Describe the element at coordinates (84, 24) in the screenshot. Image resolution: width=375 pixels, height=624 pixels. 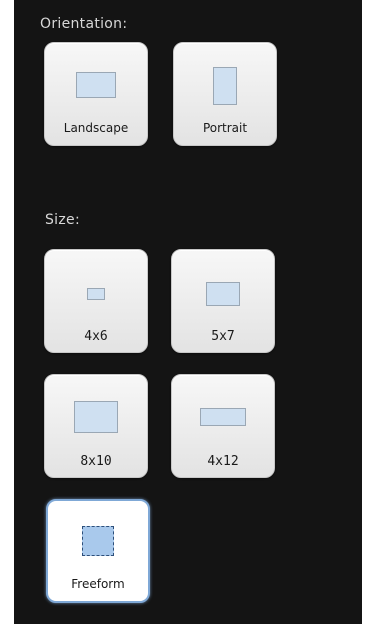
I see `orientation-label: Orientation:` at that location.